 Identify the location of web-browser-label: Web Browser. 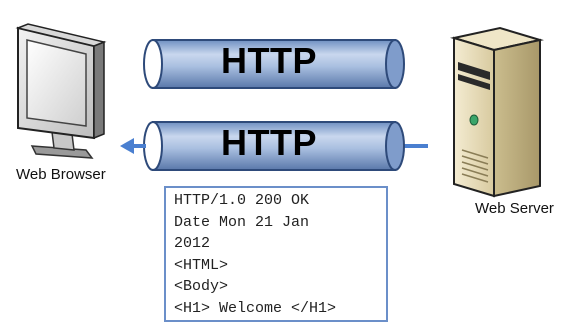
(61, 174).